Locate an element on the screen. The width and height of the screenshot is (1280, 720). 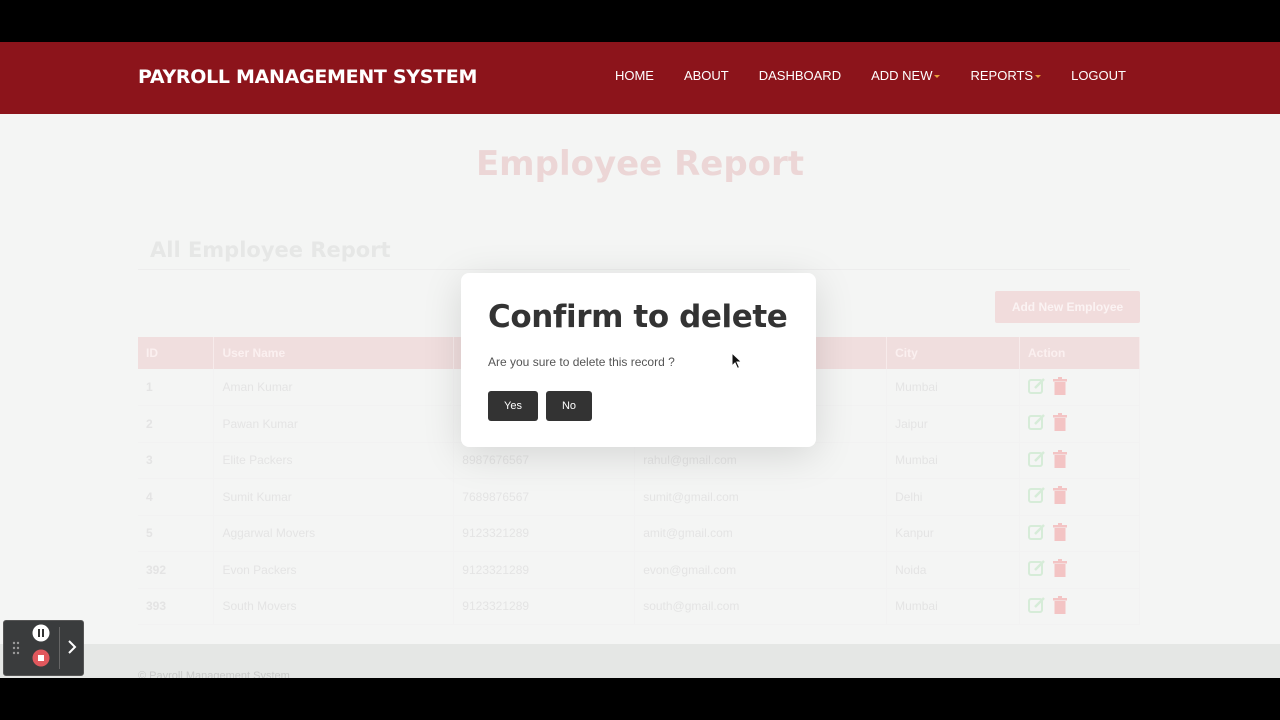
nav-reports: REPORTS is located at coordinates (1006, 75).